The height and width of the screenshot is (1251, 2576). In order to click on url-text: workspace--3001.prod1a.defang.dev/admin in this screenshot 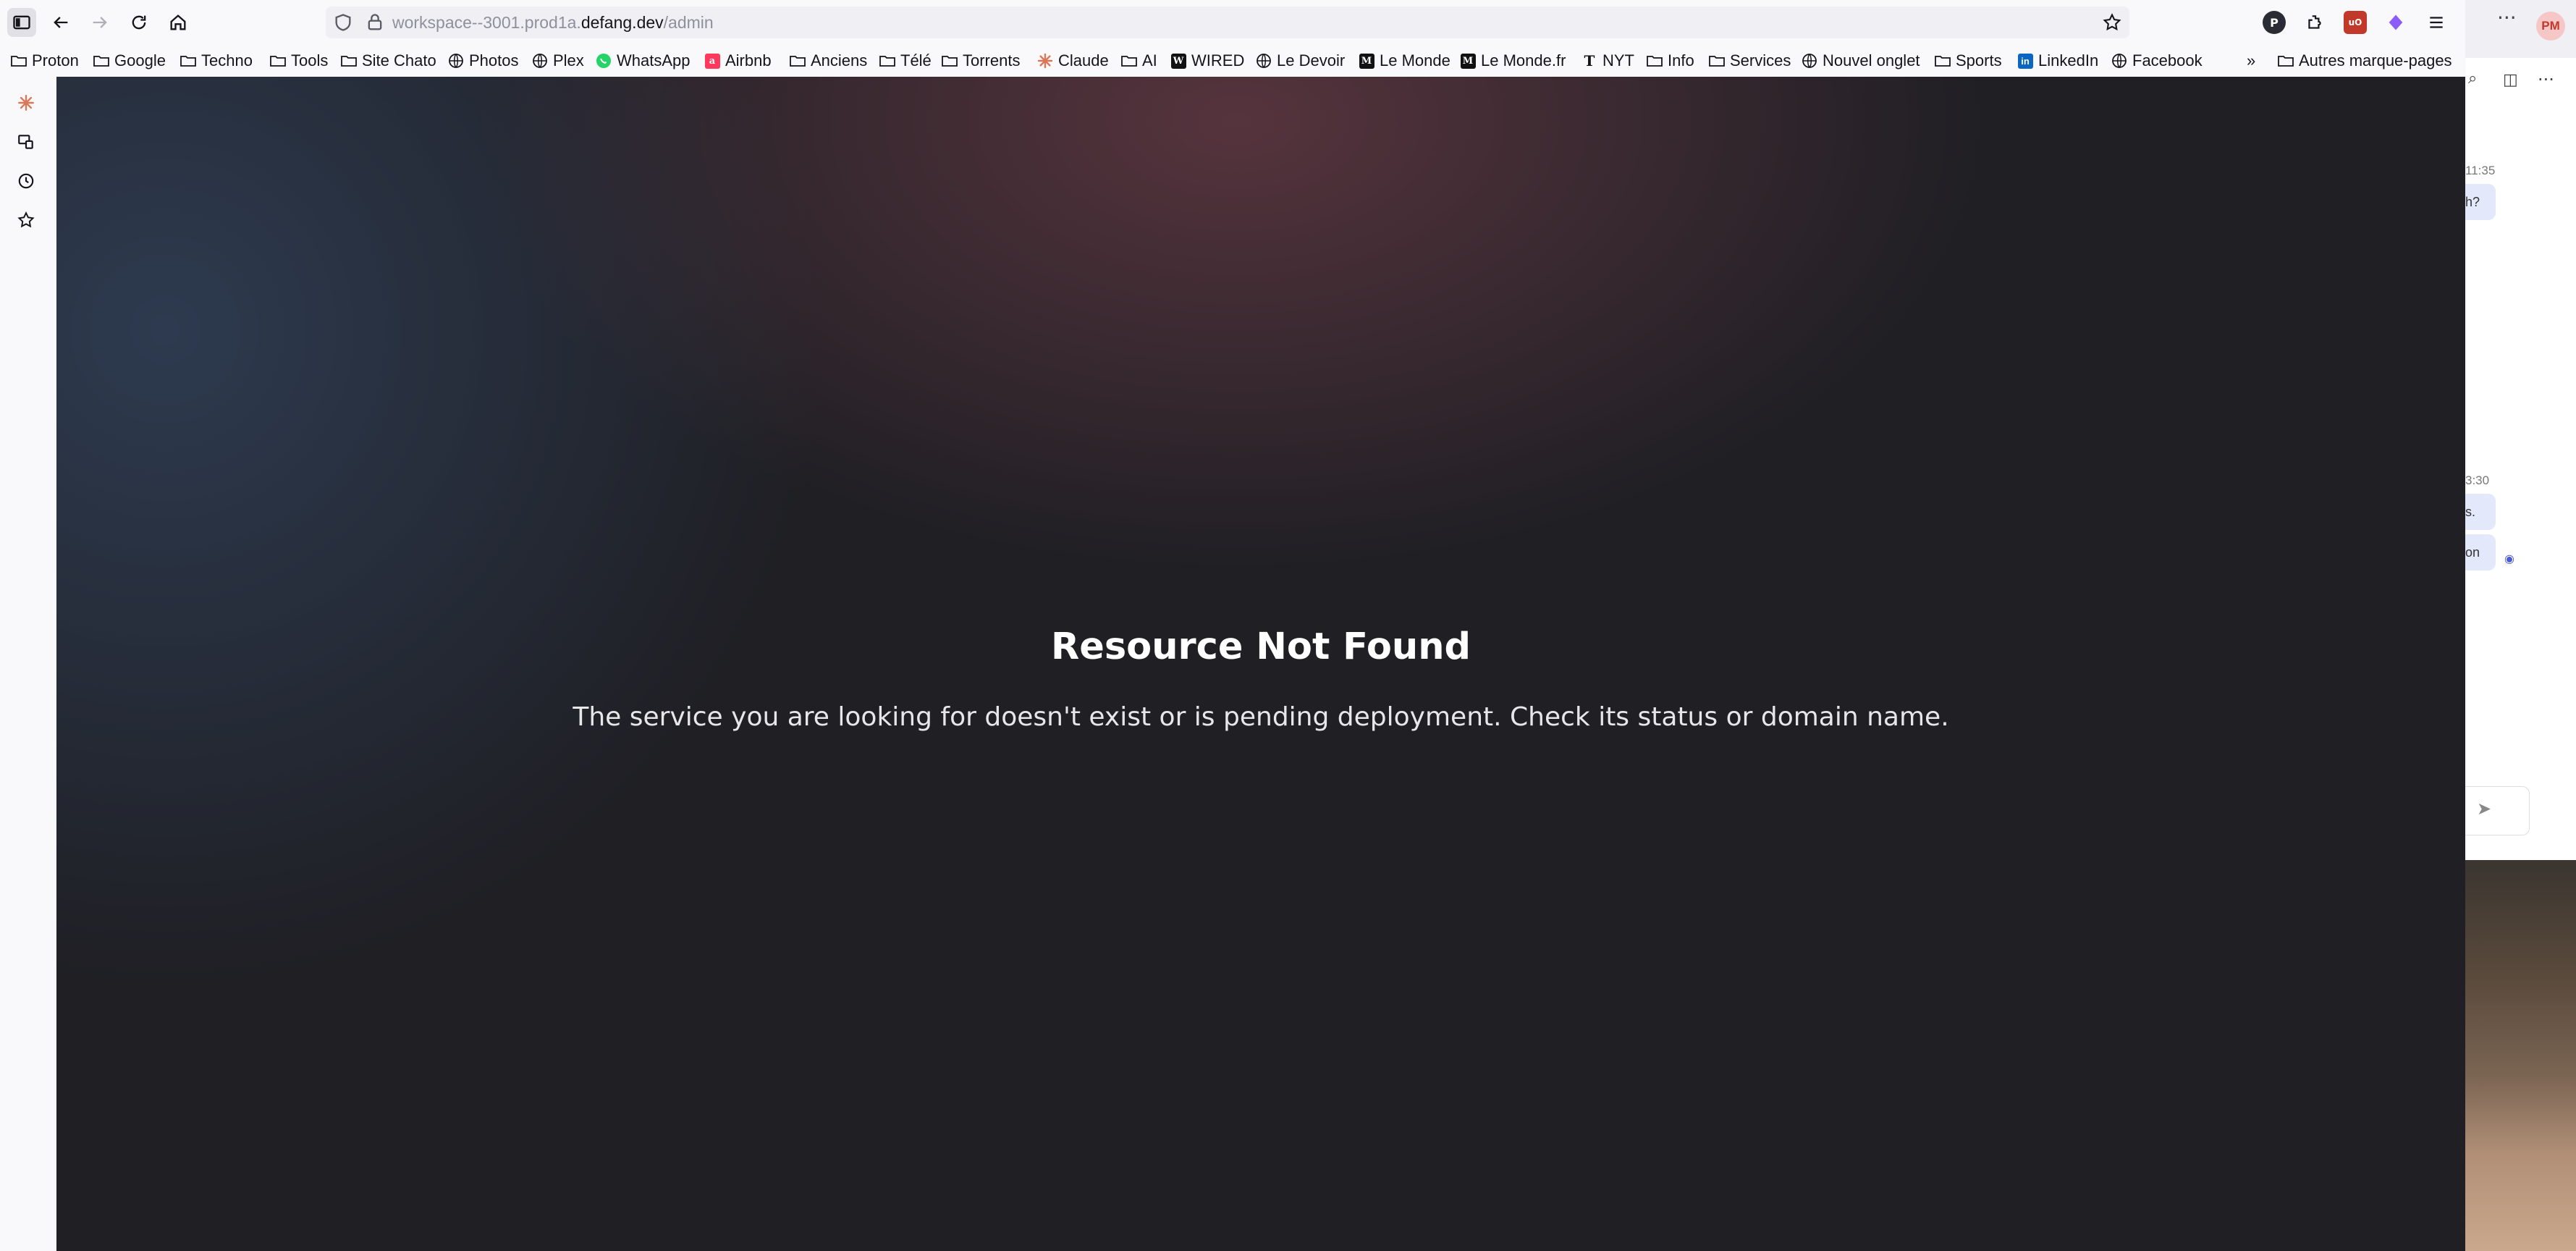, I will do `click(553, 23)`.